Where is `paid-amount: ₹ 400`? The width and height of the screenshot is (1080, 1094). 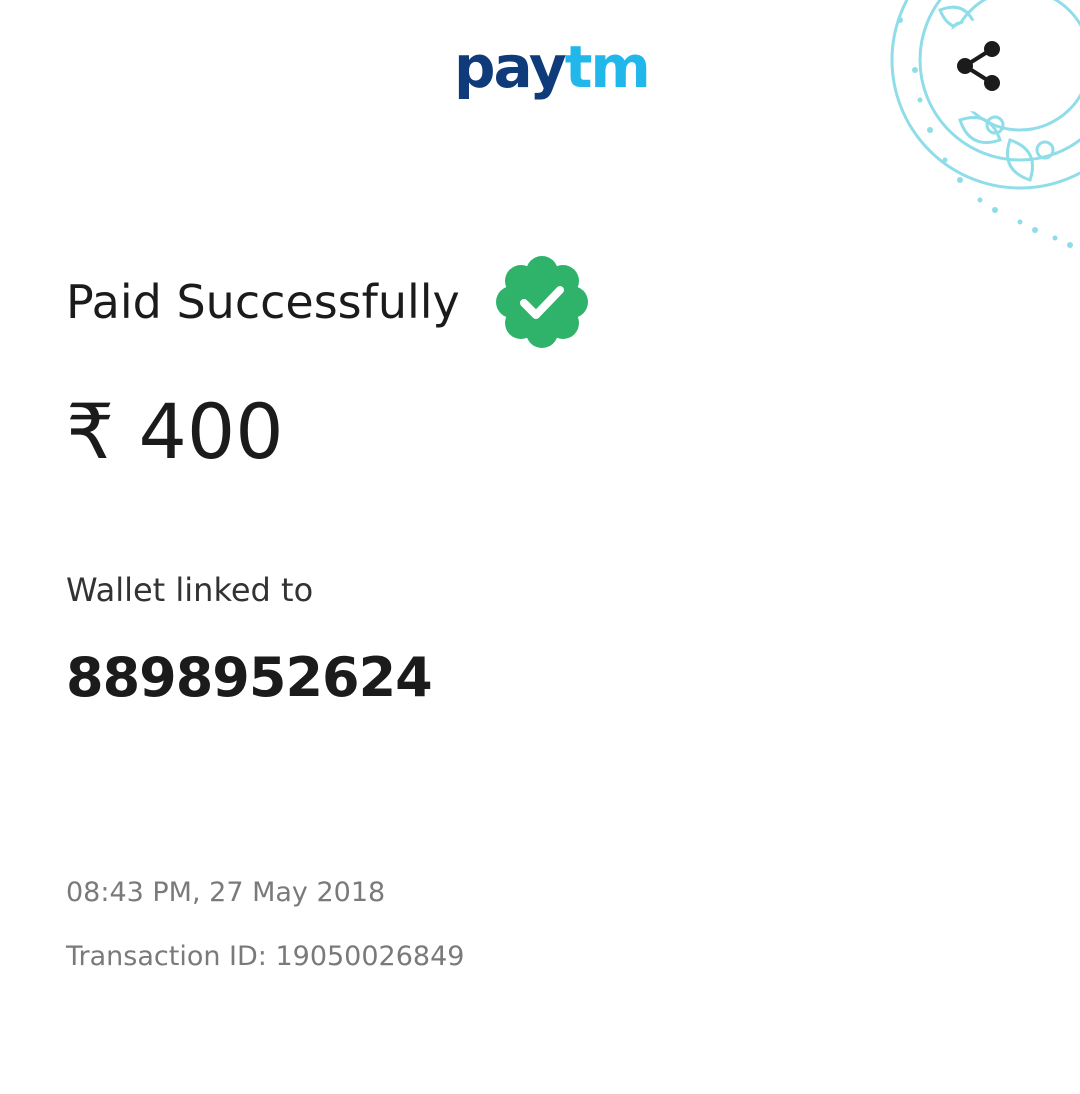
paid-amount: ₹ 400 is located at coordinates (175, 431).